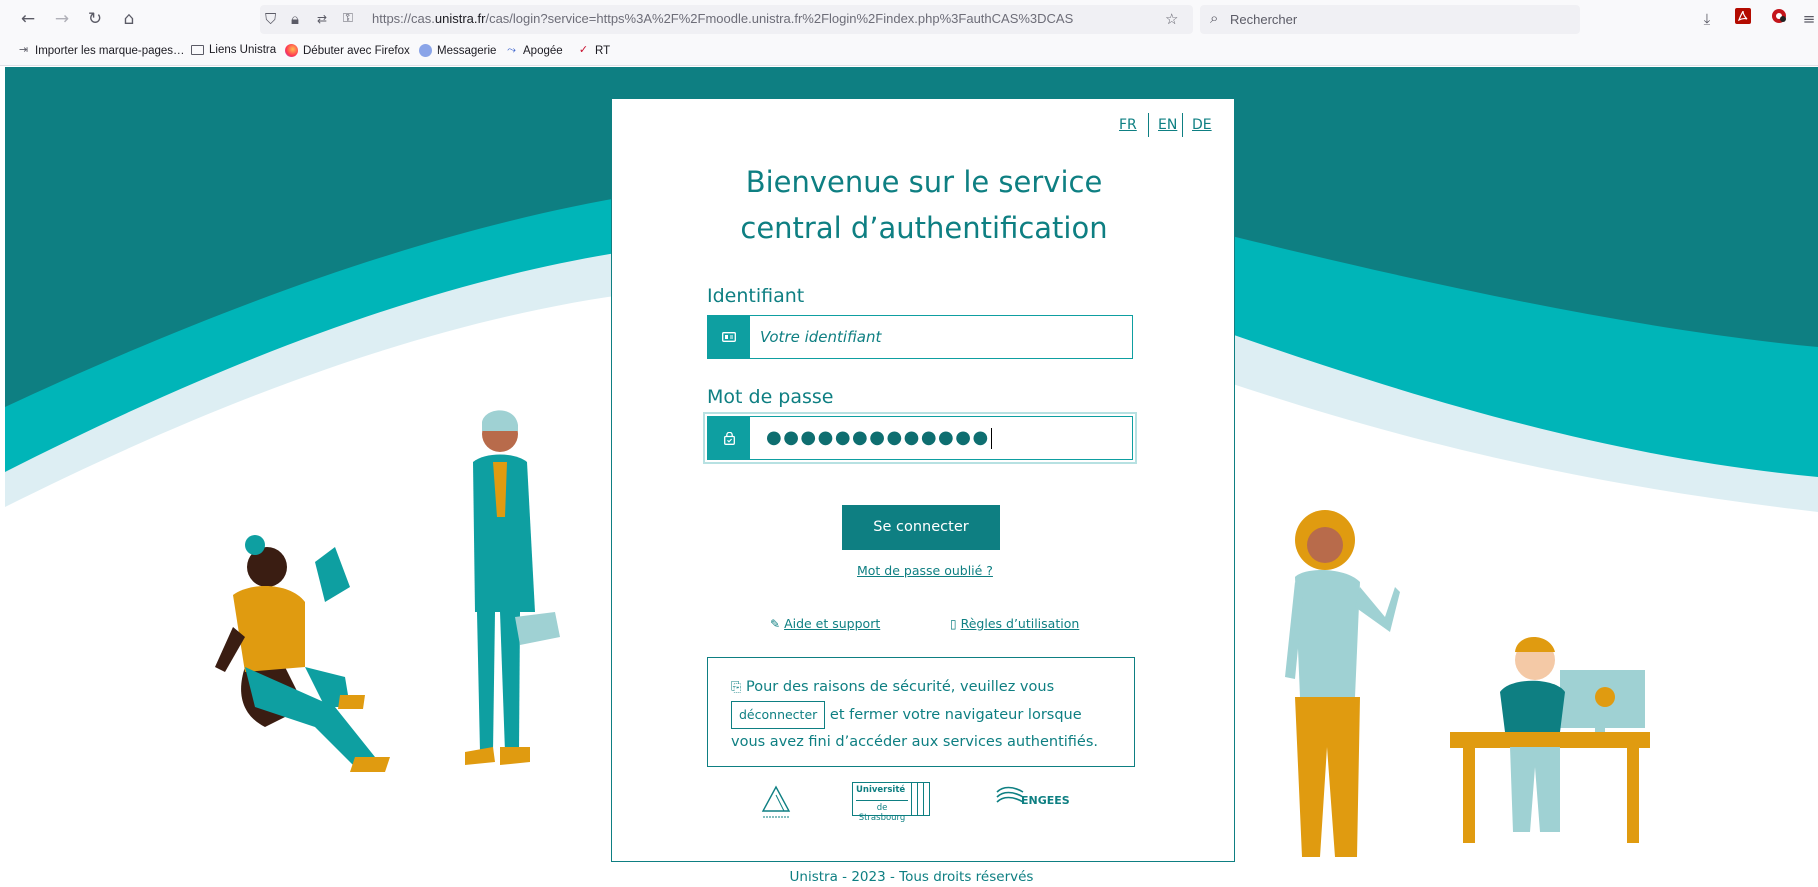  What do you see at coordinates (603, 50) in the screenshot?
I see `bookmark-label: RT` at bounding box center [603, 50].